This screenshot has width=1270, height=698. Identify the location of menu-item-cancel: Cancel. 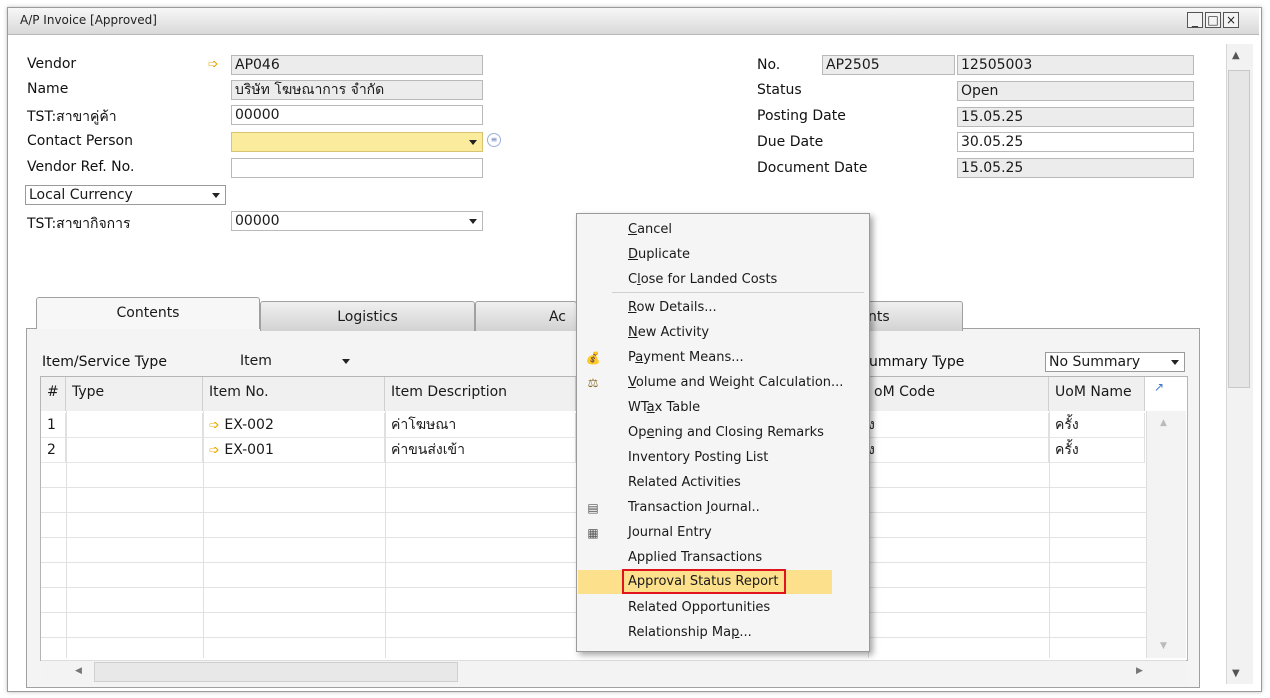
(722, 230).